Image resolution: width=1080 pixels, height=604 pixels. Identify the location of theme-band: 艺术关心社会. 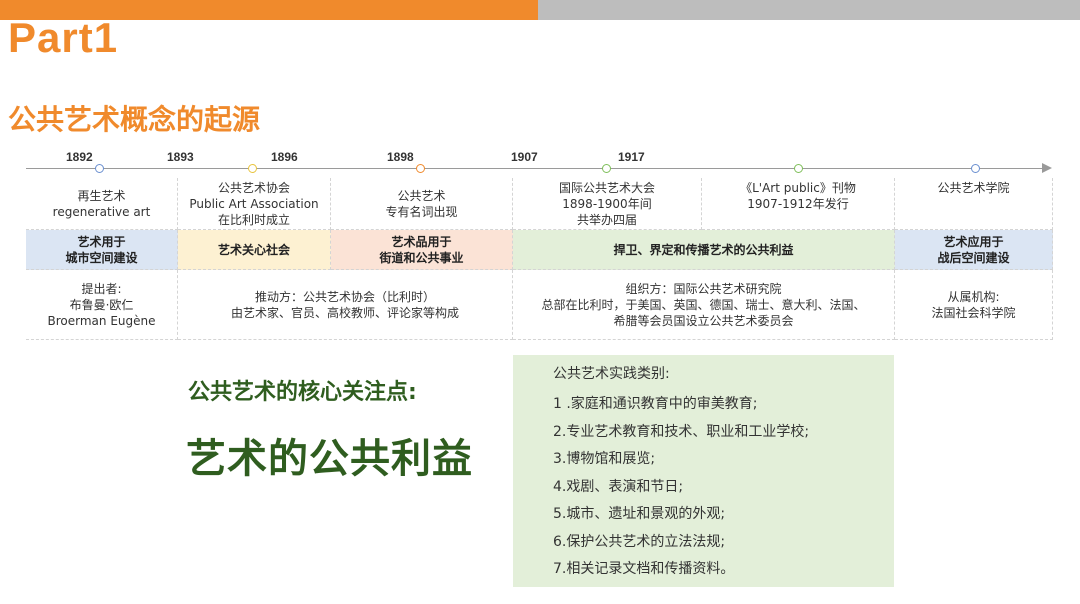
(254, 250).